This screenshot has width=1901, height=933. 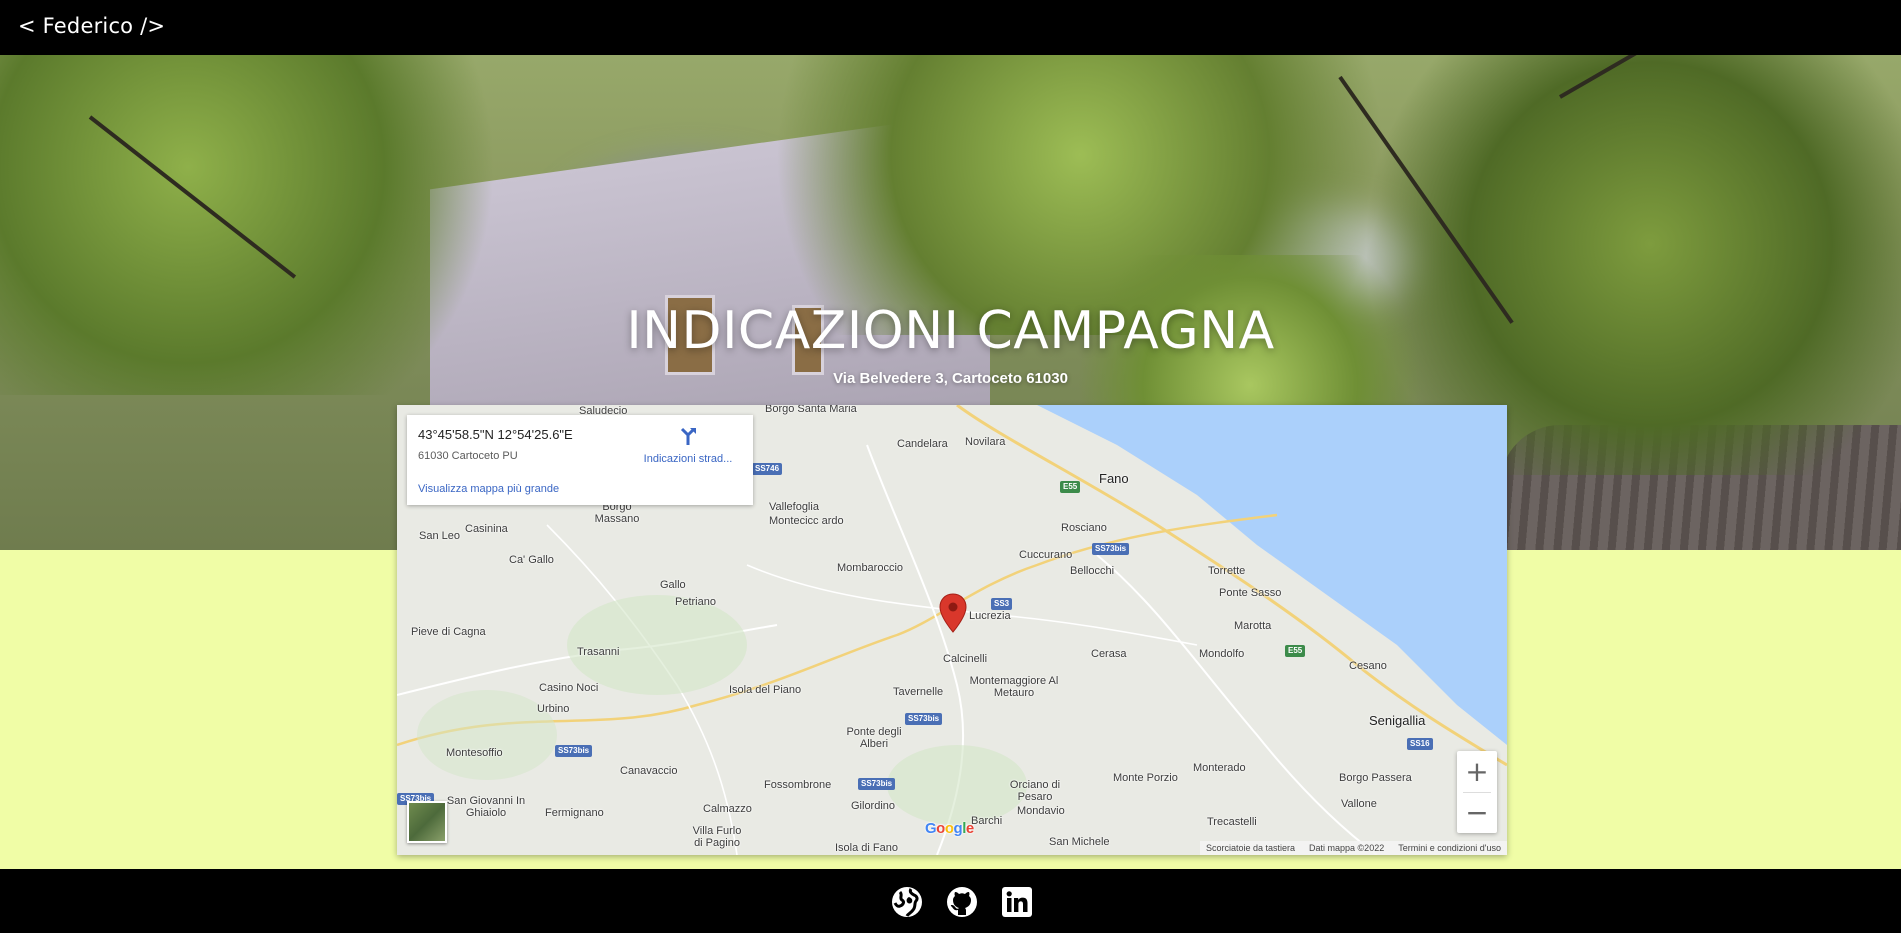 I want to click on map-place-label: Senigallia, so click(x=1397, y=720).